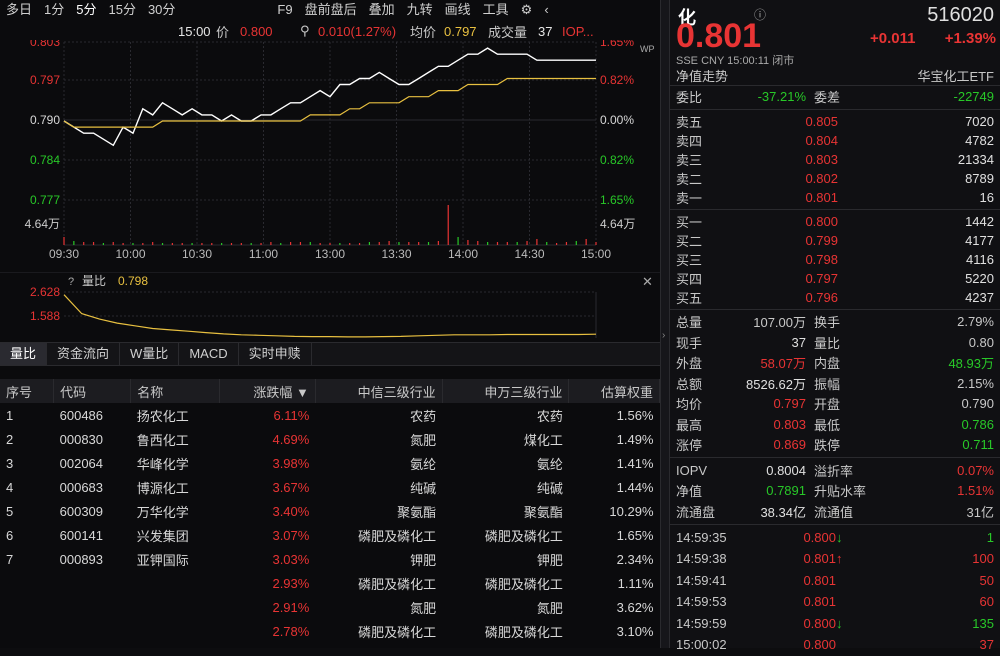 This screenshot has height=656, width=1000. Describe the element at coordinates (647, 281) in the screenshot. I see `close-icon: ✕` at that location.